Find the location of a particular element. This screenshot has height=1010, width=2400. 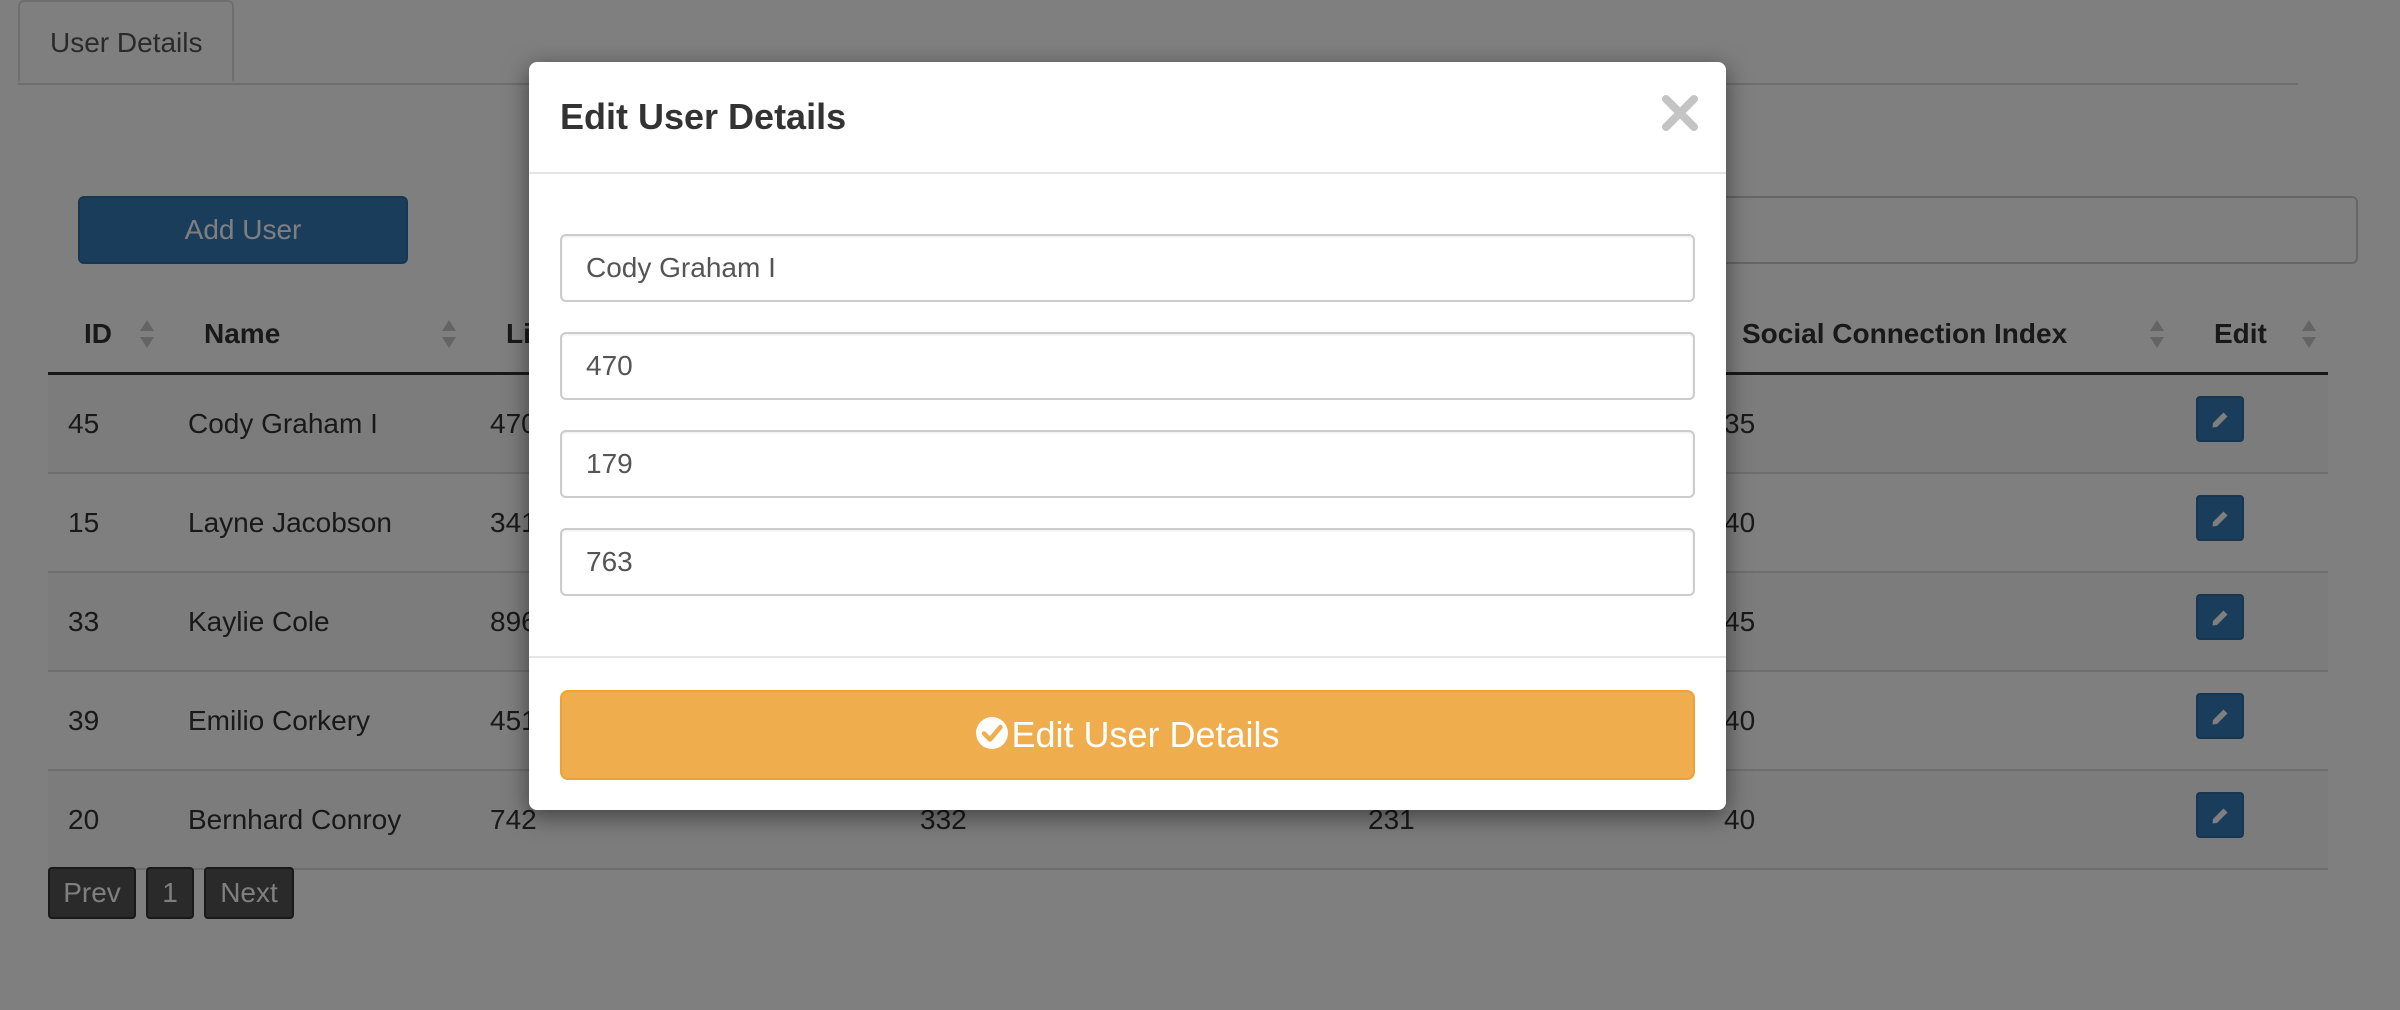

close-icon is located at coordinates (1680, 113).